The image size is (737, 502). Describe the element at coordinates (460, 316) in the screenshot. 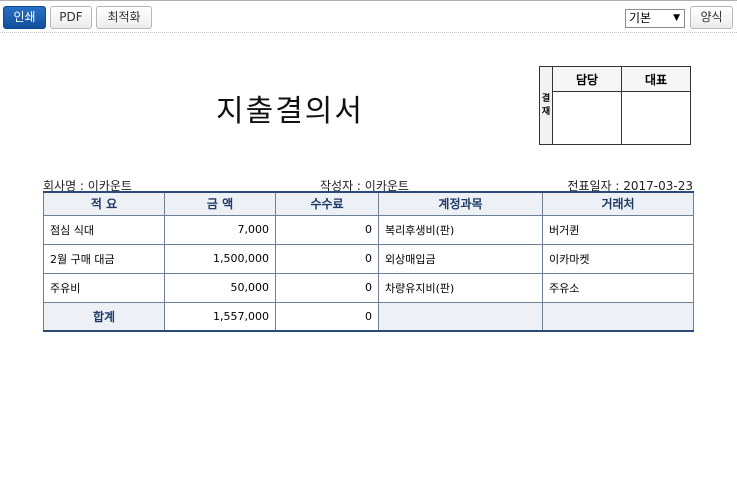

I see `total-account-empty` at that location.